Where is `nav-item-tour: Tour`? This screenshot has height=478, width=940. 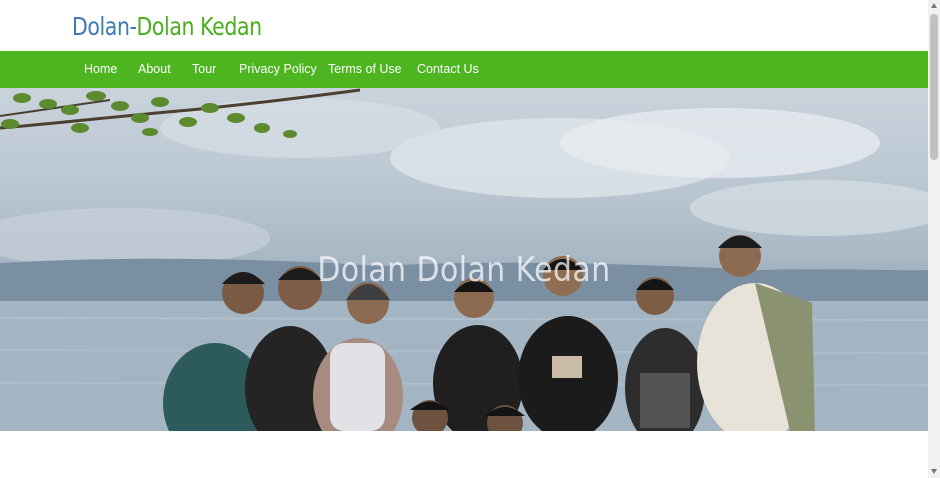 nav-item-tour: Tour is located at coordinates (204, 69).